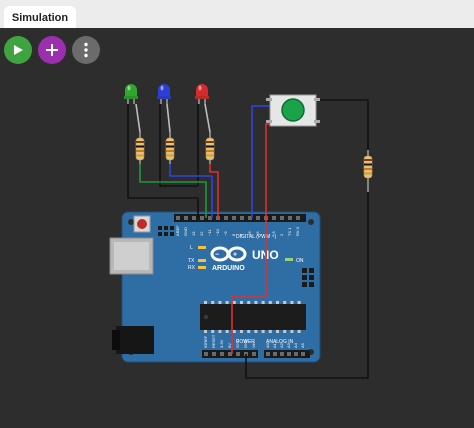 The height and width of the screenshot is (428, 474). What do you see at coordinates (237, 14) in the screenshot?
I see `tab-bar: Simulation` at bounding box center [237, 14].